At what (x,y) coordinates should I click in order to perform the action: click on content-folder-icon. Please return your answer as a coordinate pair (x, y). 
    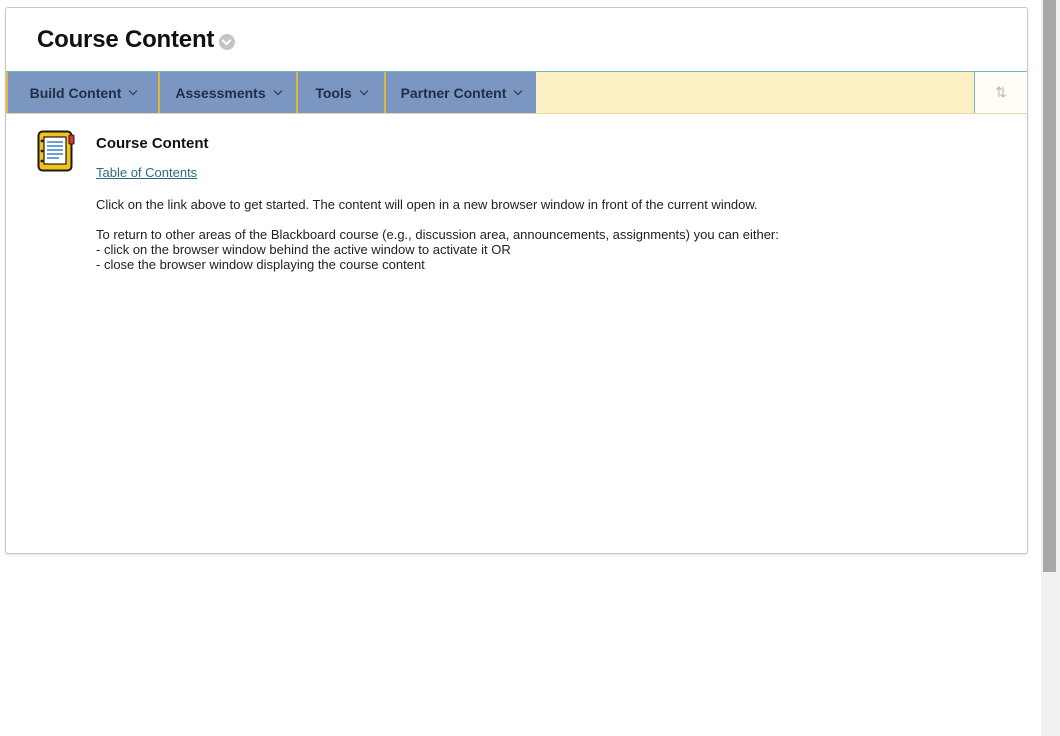
    Looking at the image, I should click on (56, 151).